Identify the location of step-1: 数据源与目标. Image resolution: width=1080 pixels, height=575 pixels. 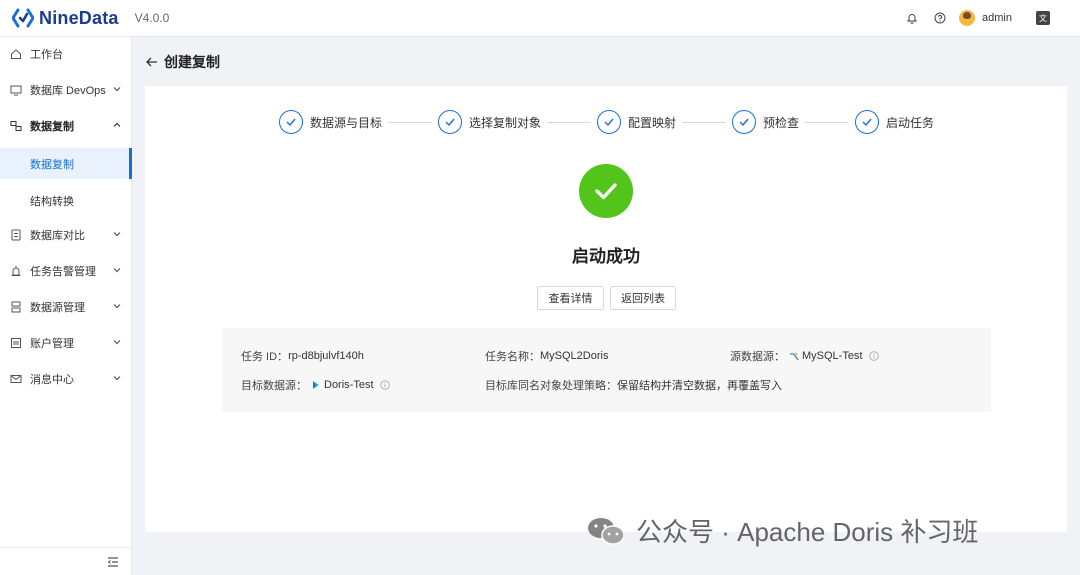
(330, 122).